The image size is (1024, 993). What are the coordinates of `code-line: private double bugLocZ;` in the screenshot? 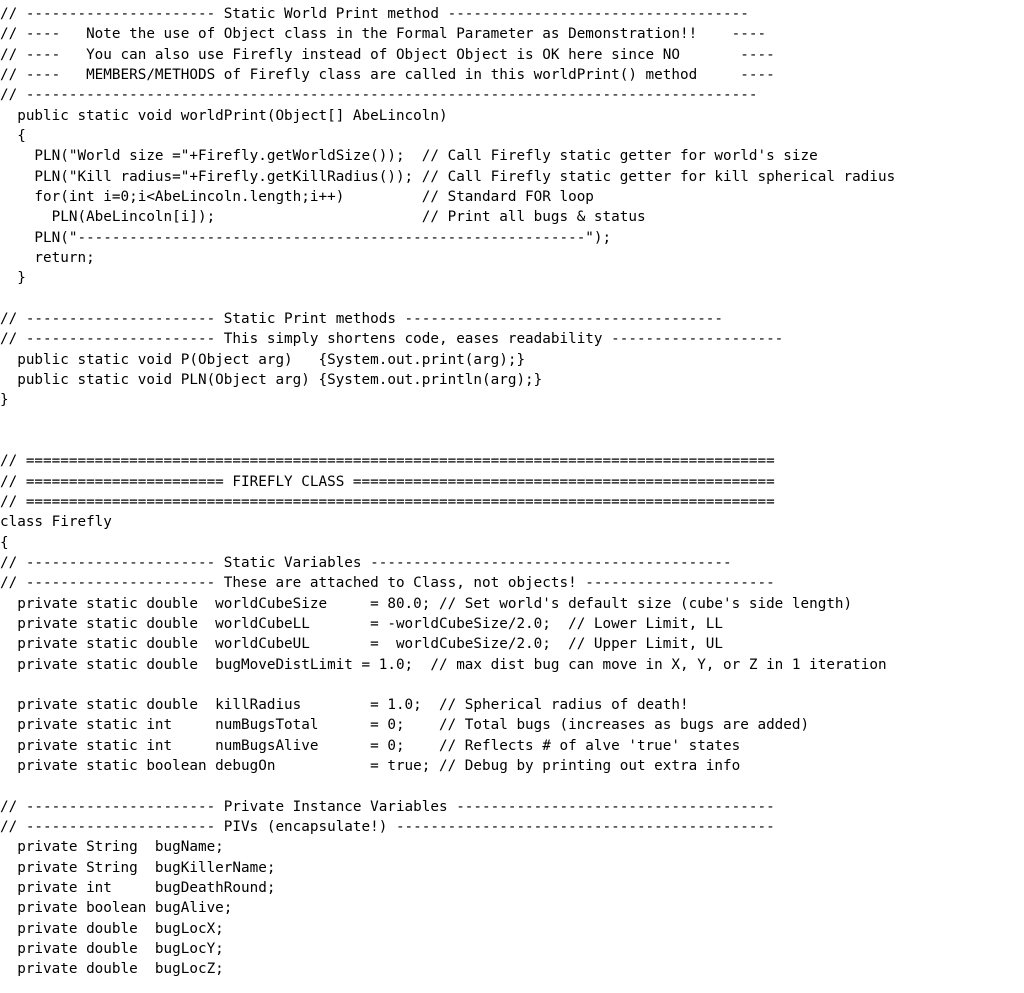 It's located at (112, 969).